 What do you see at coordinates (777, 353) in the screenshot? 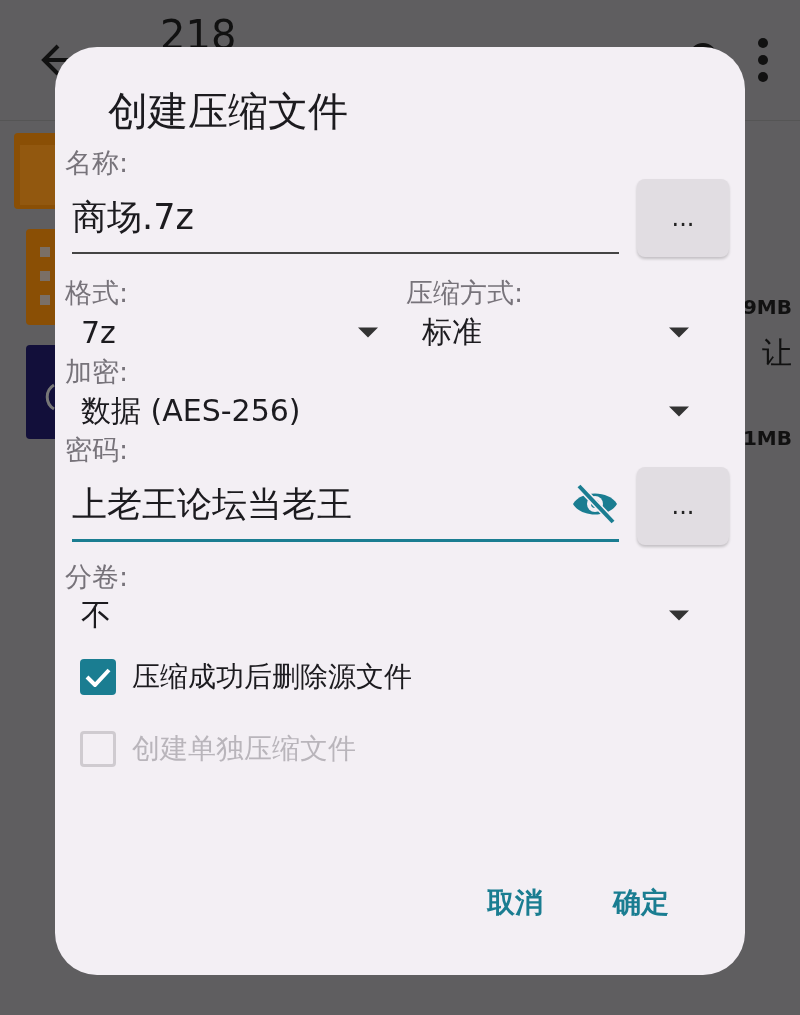
I see `file-name: 让` at bounding box center [777, 353].